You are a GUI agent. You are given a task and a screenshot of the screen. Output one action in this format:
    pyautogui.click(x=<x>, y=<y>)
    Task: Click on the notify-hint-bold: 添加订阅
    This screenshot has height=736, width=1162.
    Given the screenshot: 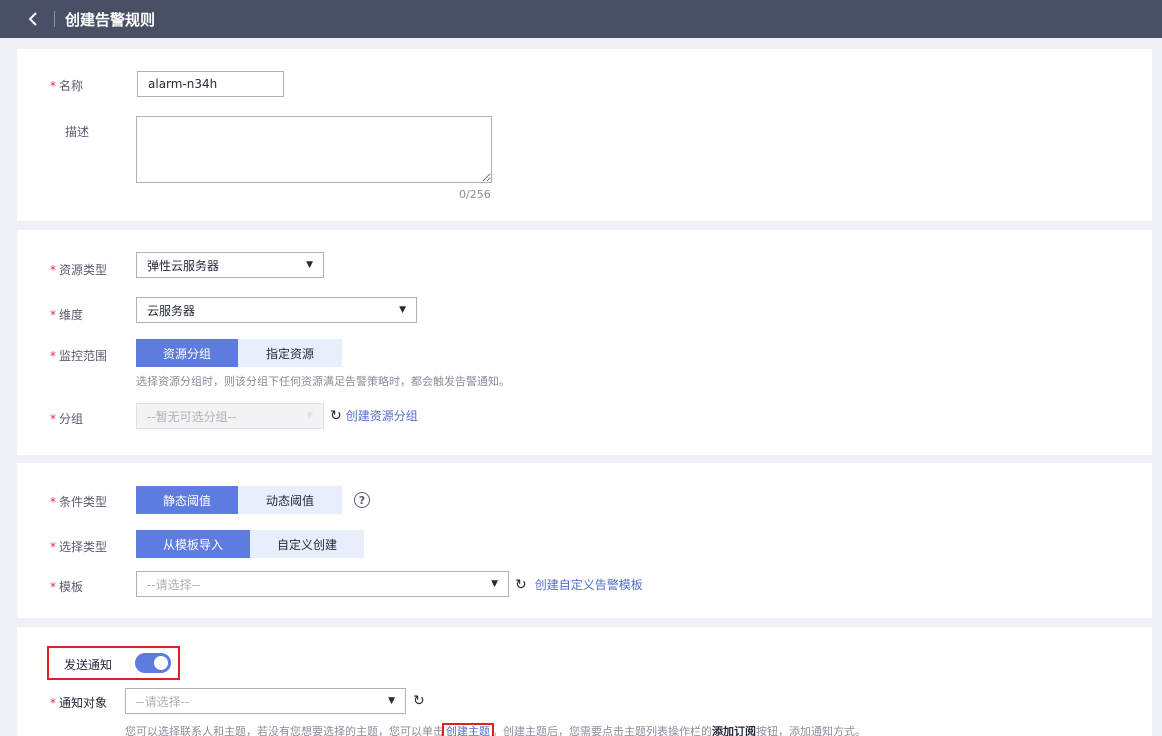 What is the action you would take?
    pyautogui.click(x=734, y=730)
    